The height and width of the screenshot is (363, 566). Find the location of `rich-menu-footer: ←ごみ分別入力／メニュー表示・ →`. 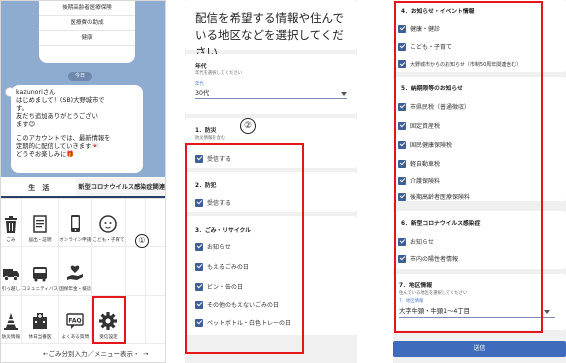

rich-menu-footer: ←ごみ分別入力／メニュー表示・ → is located at coordinates (83, 353).